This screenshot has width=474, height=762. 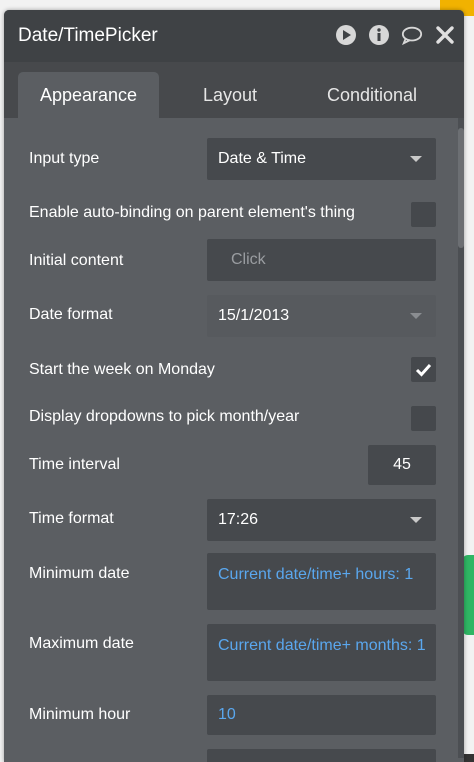 I want to click on panel-titlebar: Date/TimePicker, so click(x=234, y=36).